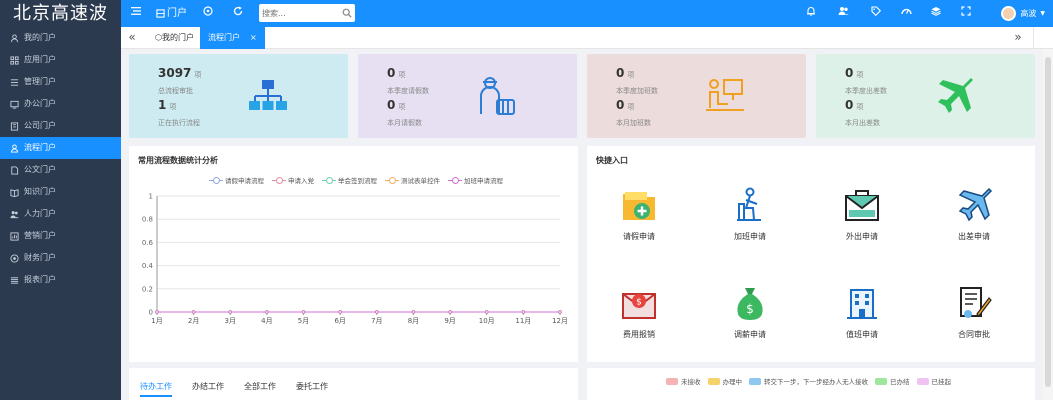 The image size is (1053, 400). Describe the element at coordinates (60, 38) in the screenshot. I see `sidebar-item-0: 我的门户` at that location.